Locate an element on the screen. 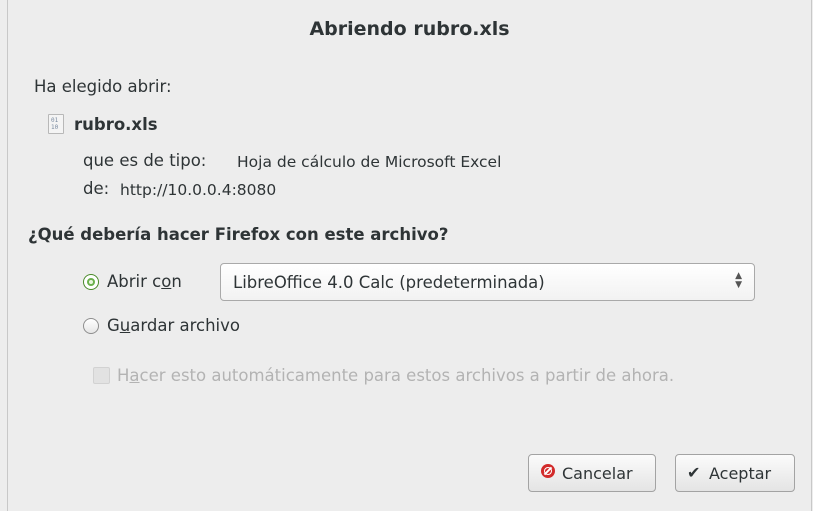 Image resolution: width=813 pixels, height=511 pixels. spreadsheet-file-icon: 01 10 is located at coordinates (56, 124).